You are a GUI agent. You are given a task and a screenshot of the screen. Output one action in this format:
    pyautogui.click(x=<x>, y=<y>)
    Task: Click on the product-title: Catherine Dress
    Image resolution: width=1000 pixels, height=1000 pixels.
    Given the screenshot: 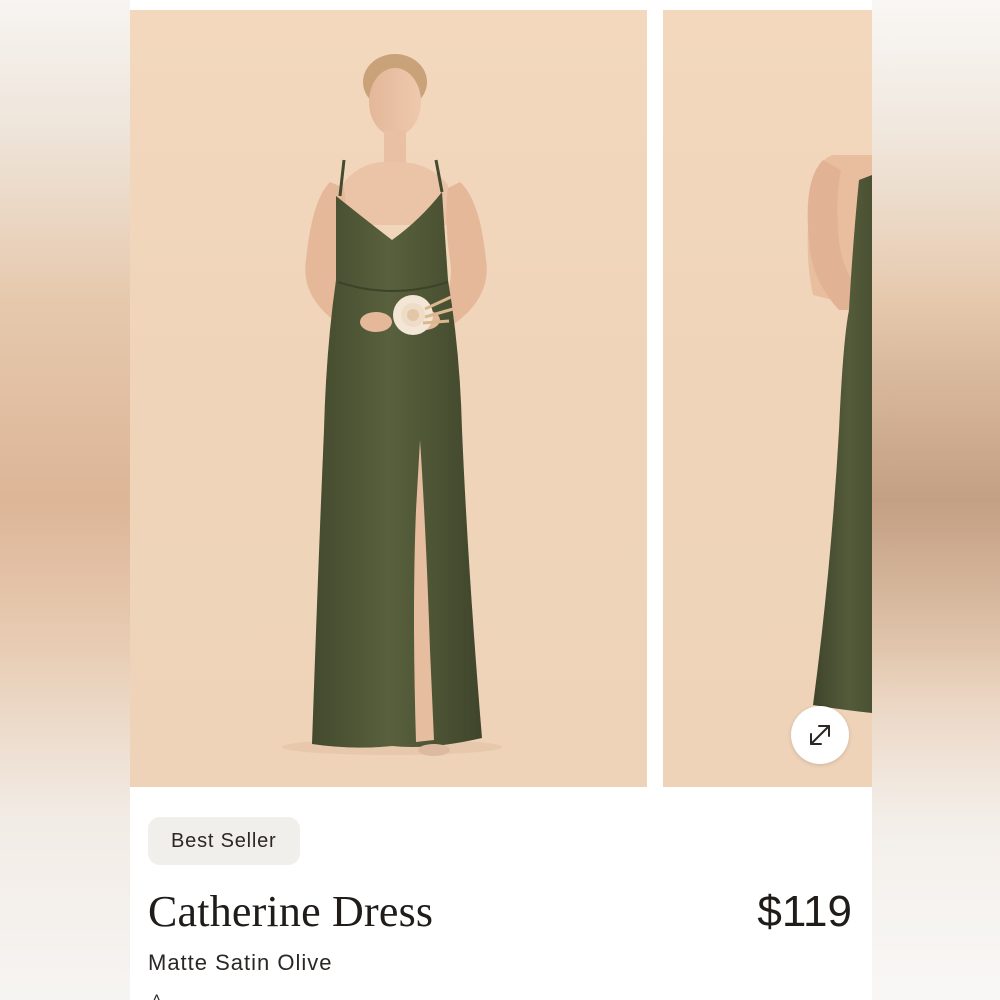 What is the action you would take?
    pyautogui.click(x=291, y=911)
    